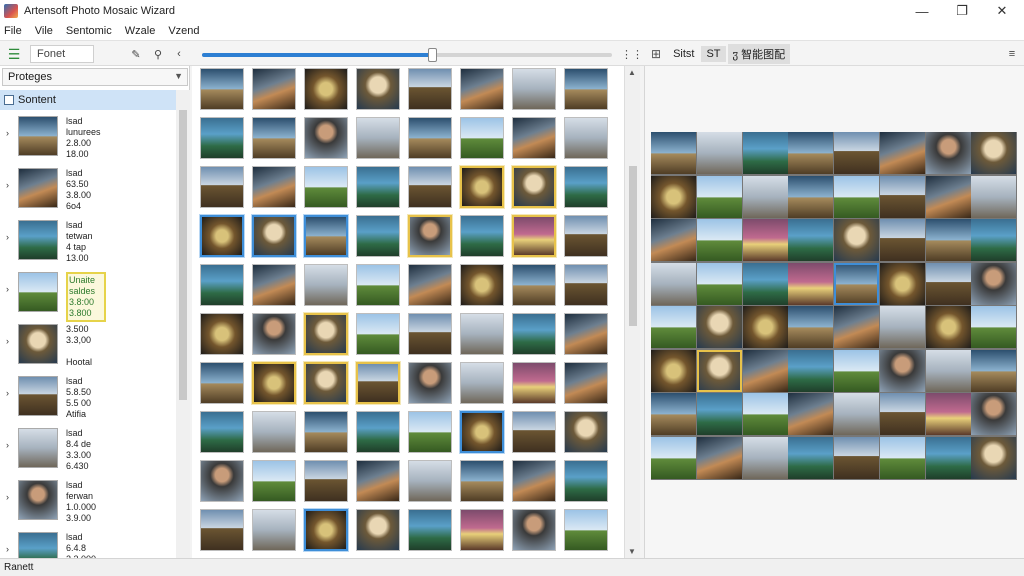 This screenshot has width=1024, height=576. Describe the element at coordinates (962, 11) in the screenshot. I see `maximize-button: ❐` at that location.